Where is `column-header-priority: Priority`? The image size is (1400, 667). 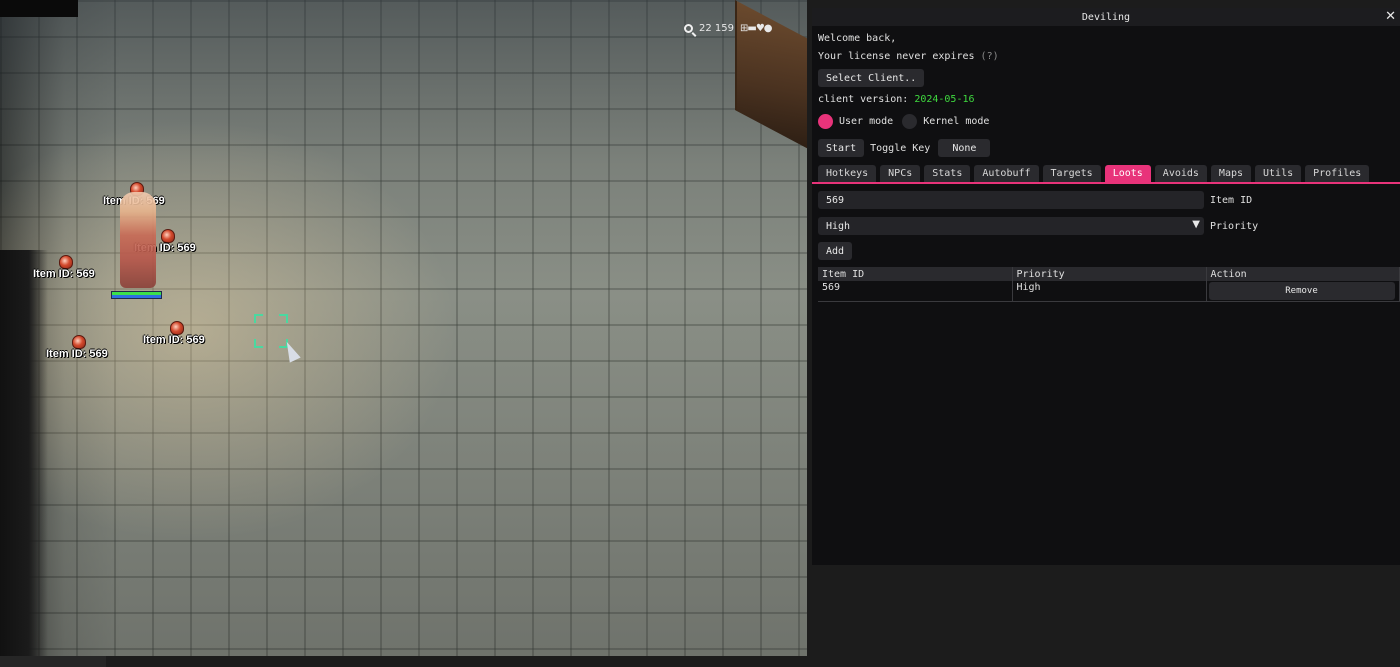 column-header-priority: Priority is located at coordinates (1109, 274).